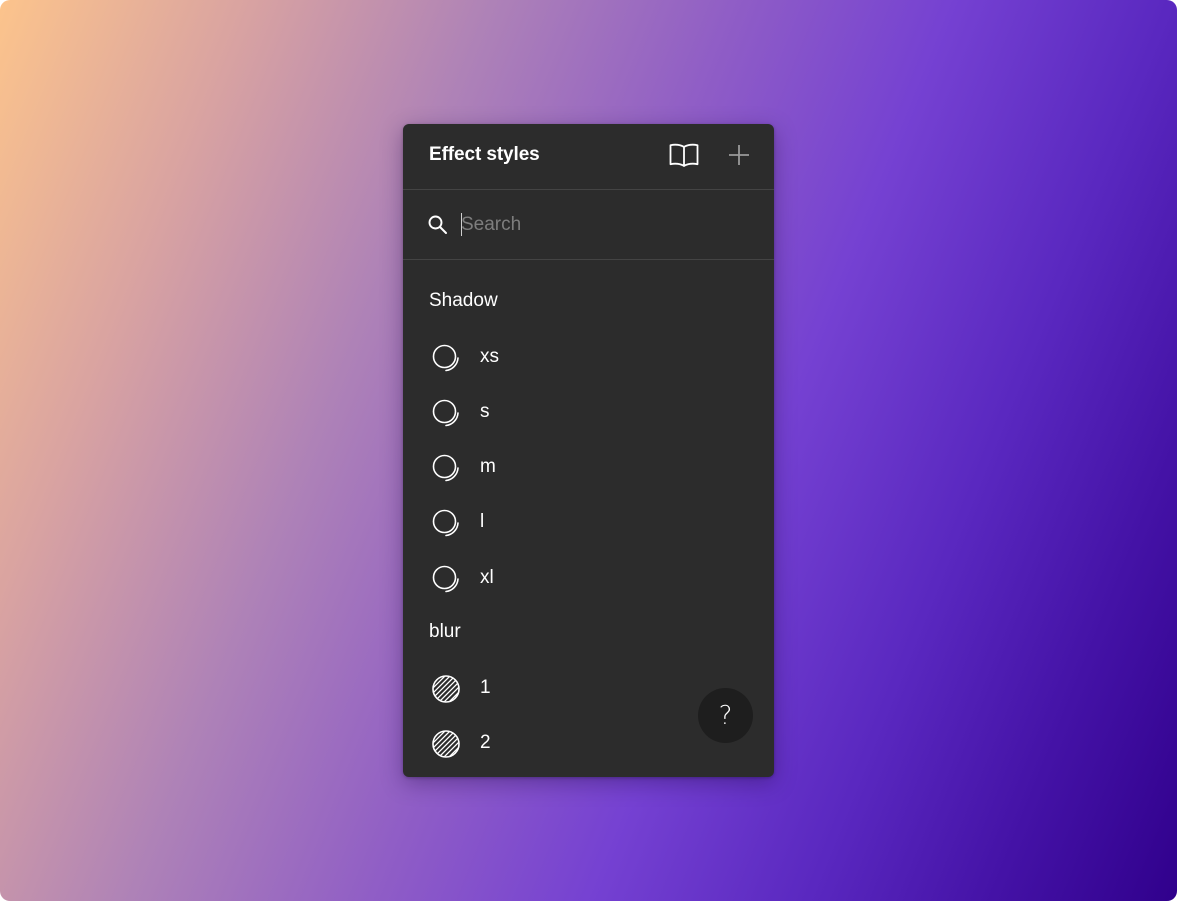 The height and width of the screenshot is (901, 1177). Describe the element at coordinates (484, 154) in the screenshot. I see `panel-title: Effect styles` at that location.